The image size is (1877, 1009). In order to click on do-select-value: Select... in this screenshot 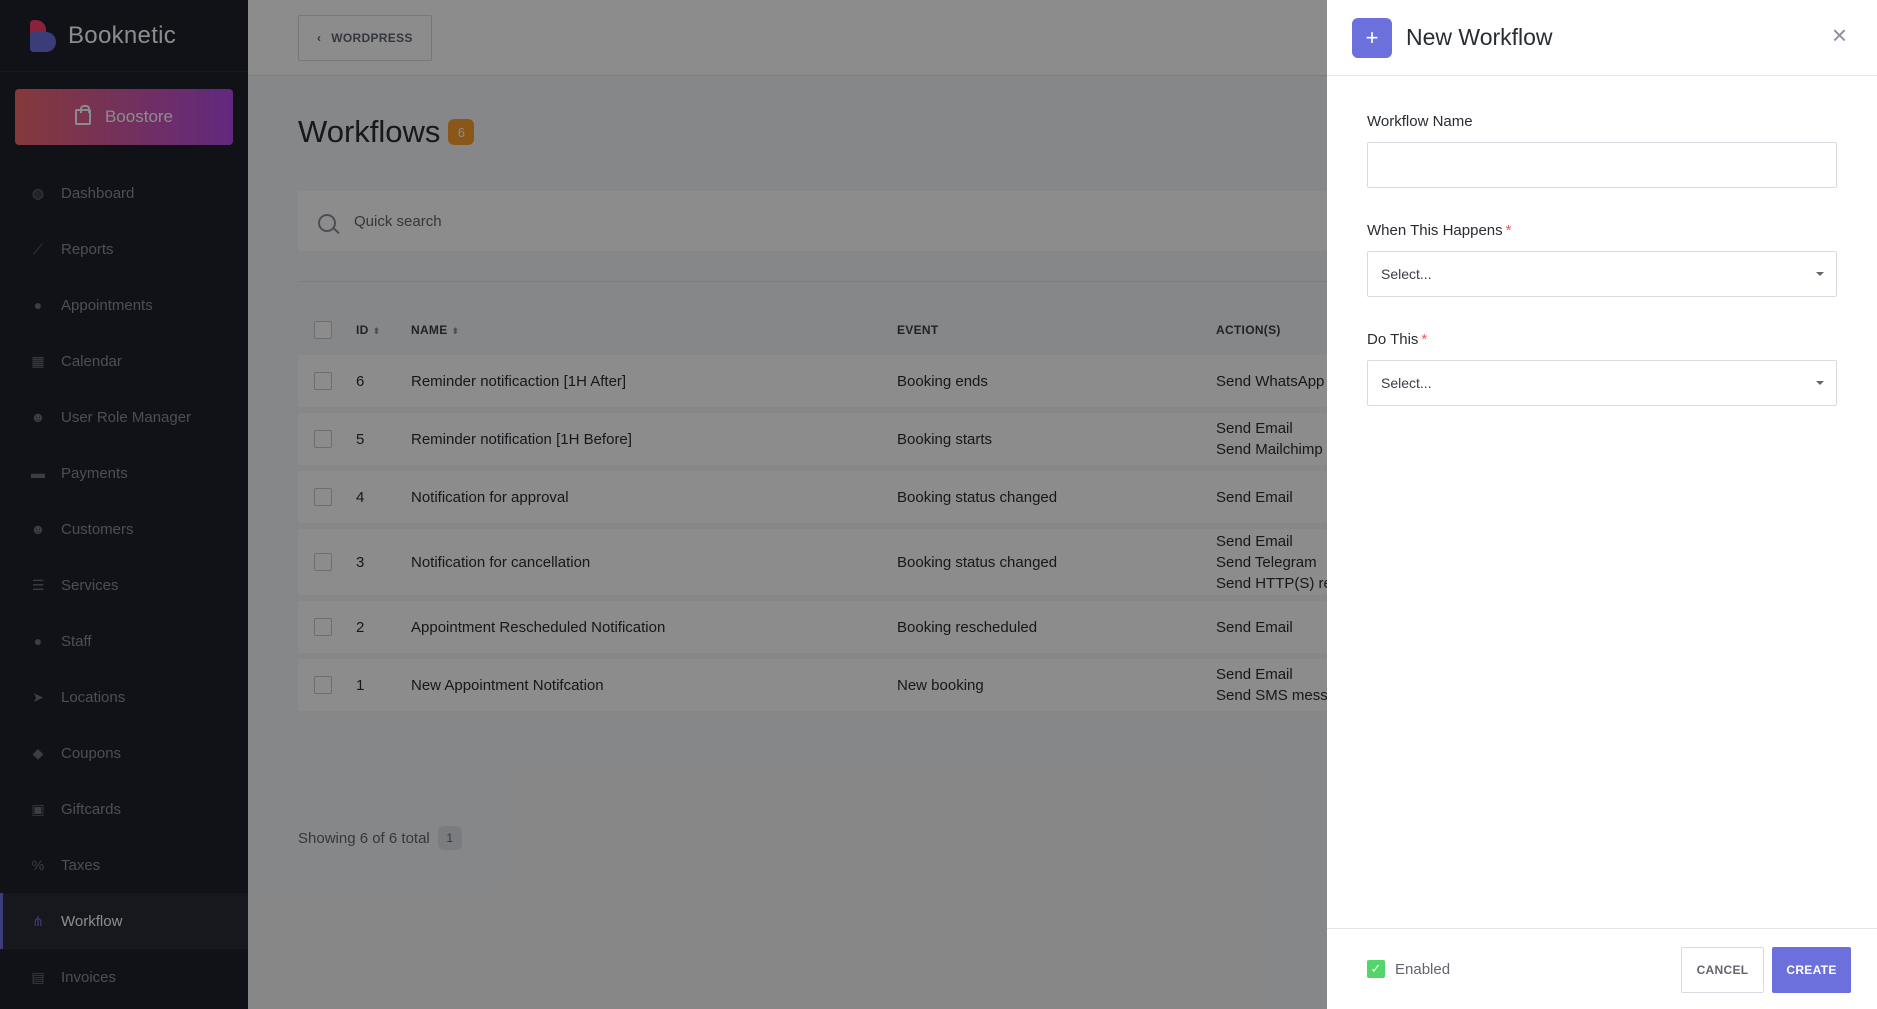, I will do `click(1406, 383)`.